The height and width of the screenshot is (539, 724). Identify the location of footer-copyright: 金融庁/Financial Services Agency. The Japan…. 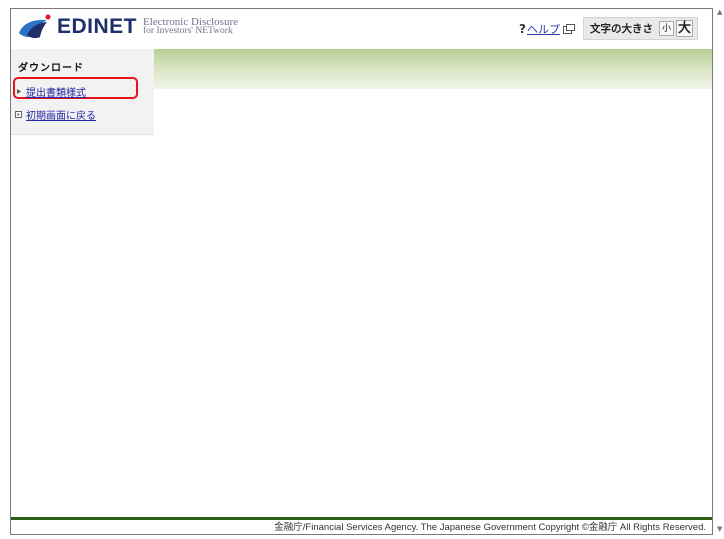
(490, 527).